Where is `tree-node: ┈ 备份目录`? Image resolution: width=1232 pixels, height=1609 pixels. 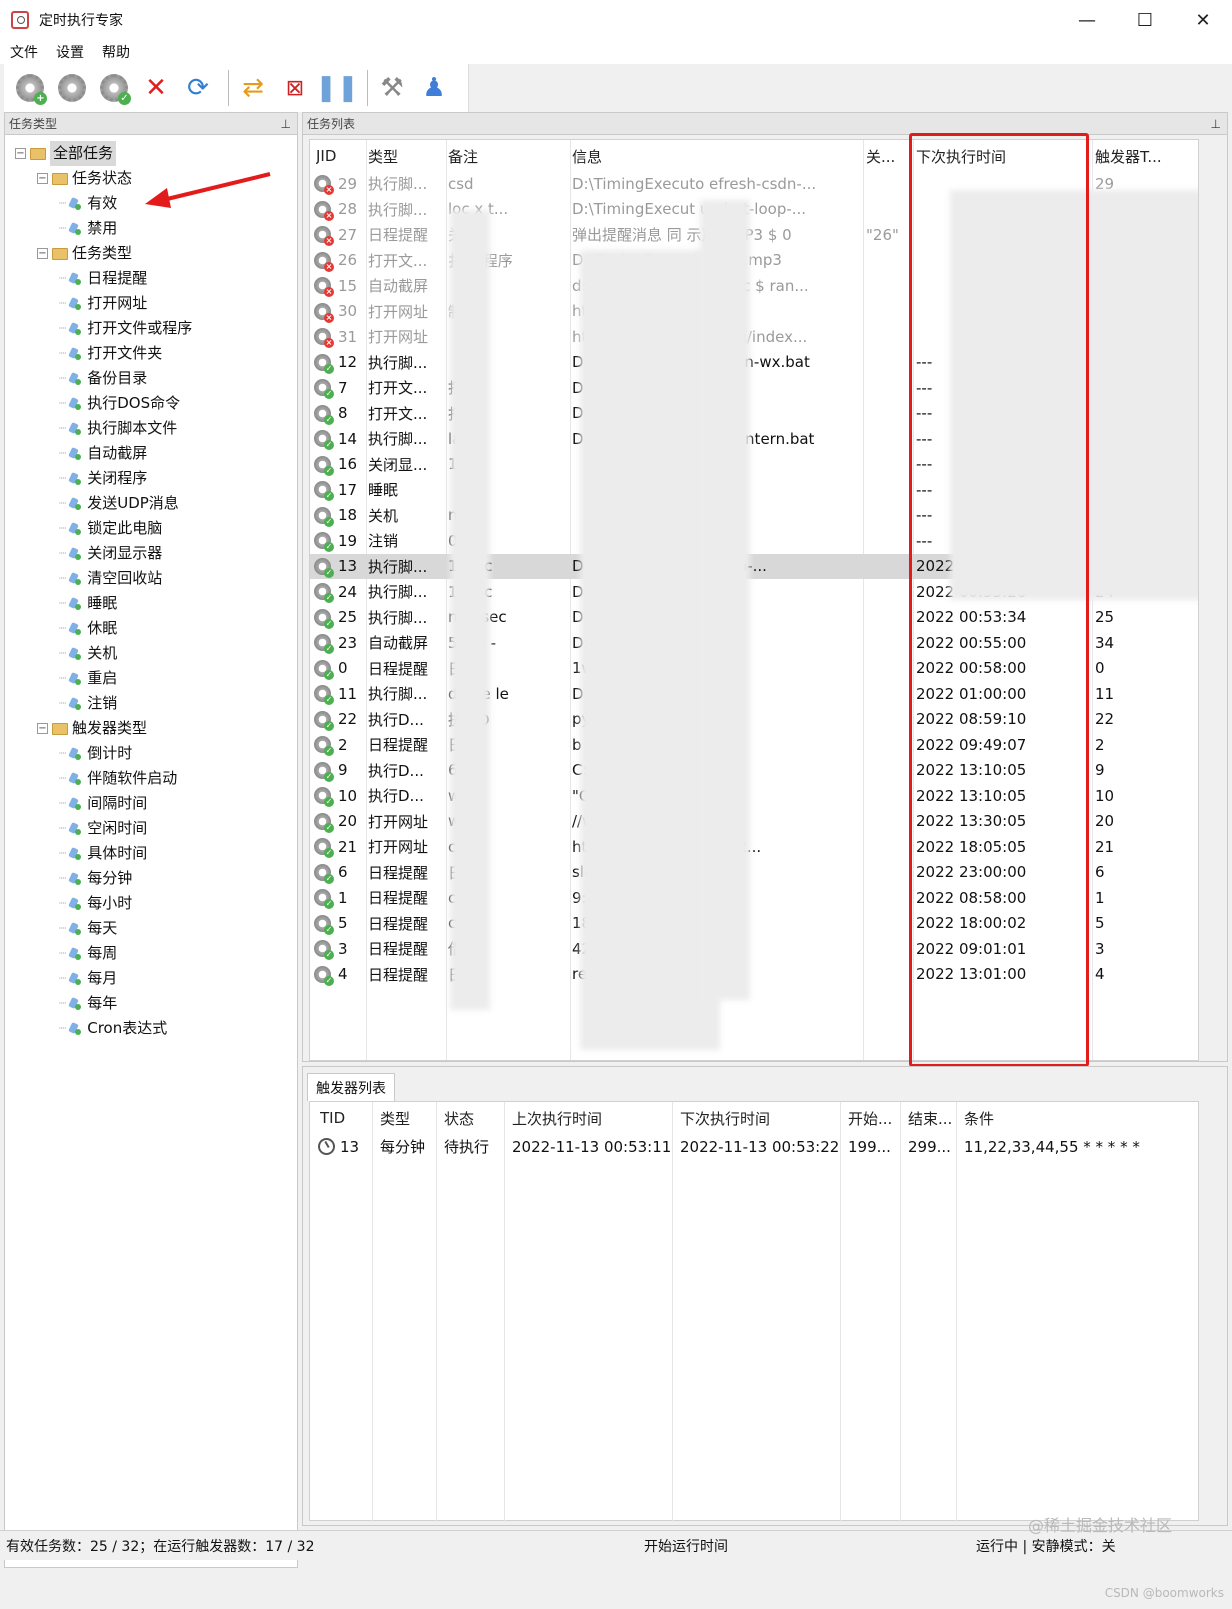
tree-node: ┈ 备份目录 is located at coordinates (156, 378).